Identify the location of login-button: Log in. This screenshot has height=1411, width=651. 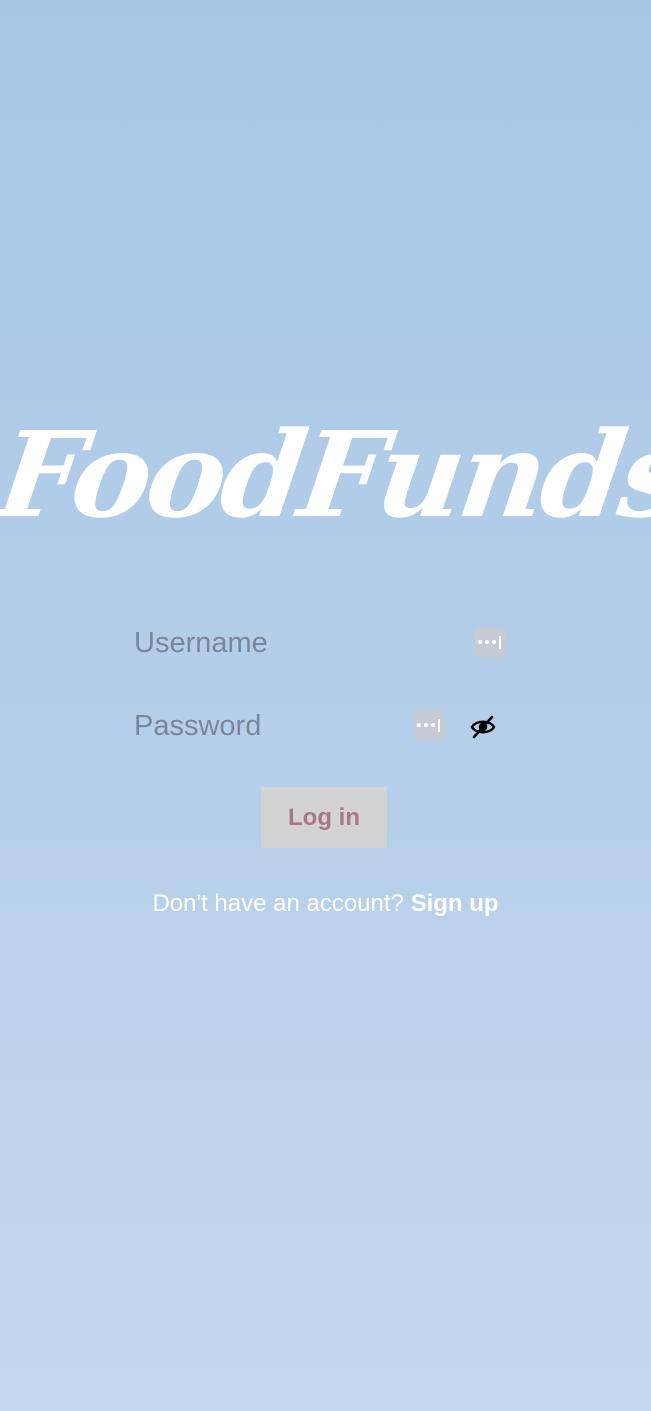
(324, 817).